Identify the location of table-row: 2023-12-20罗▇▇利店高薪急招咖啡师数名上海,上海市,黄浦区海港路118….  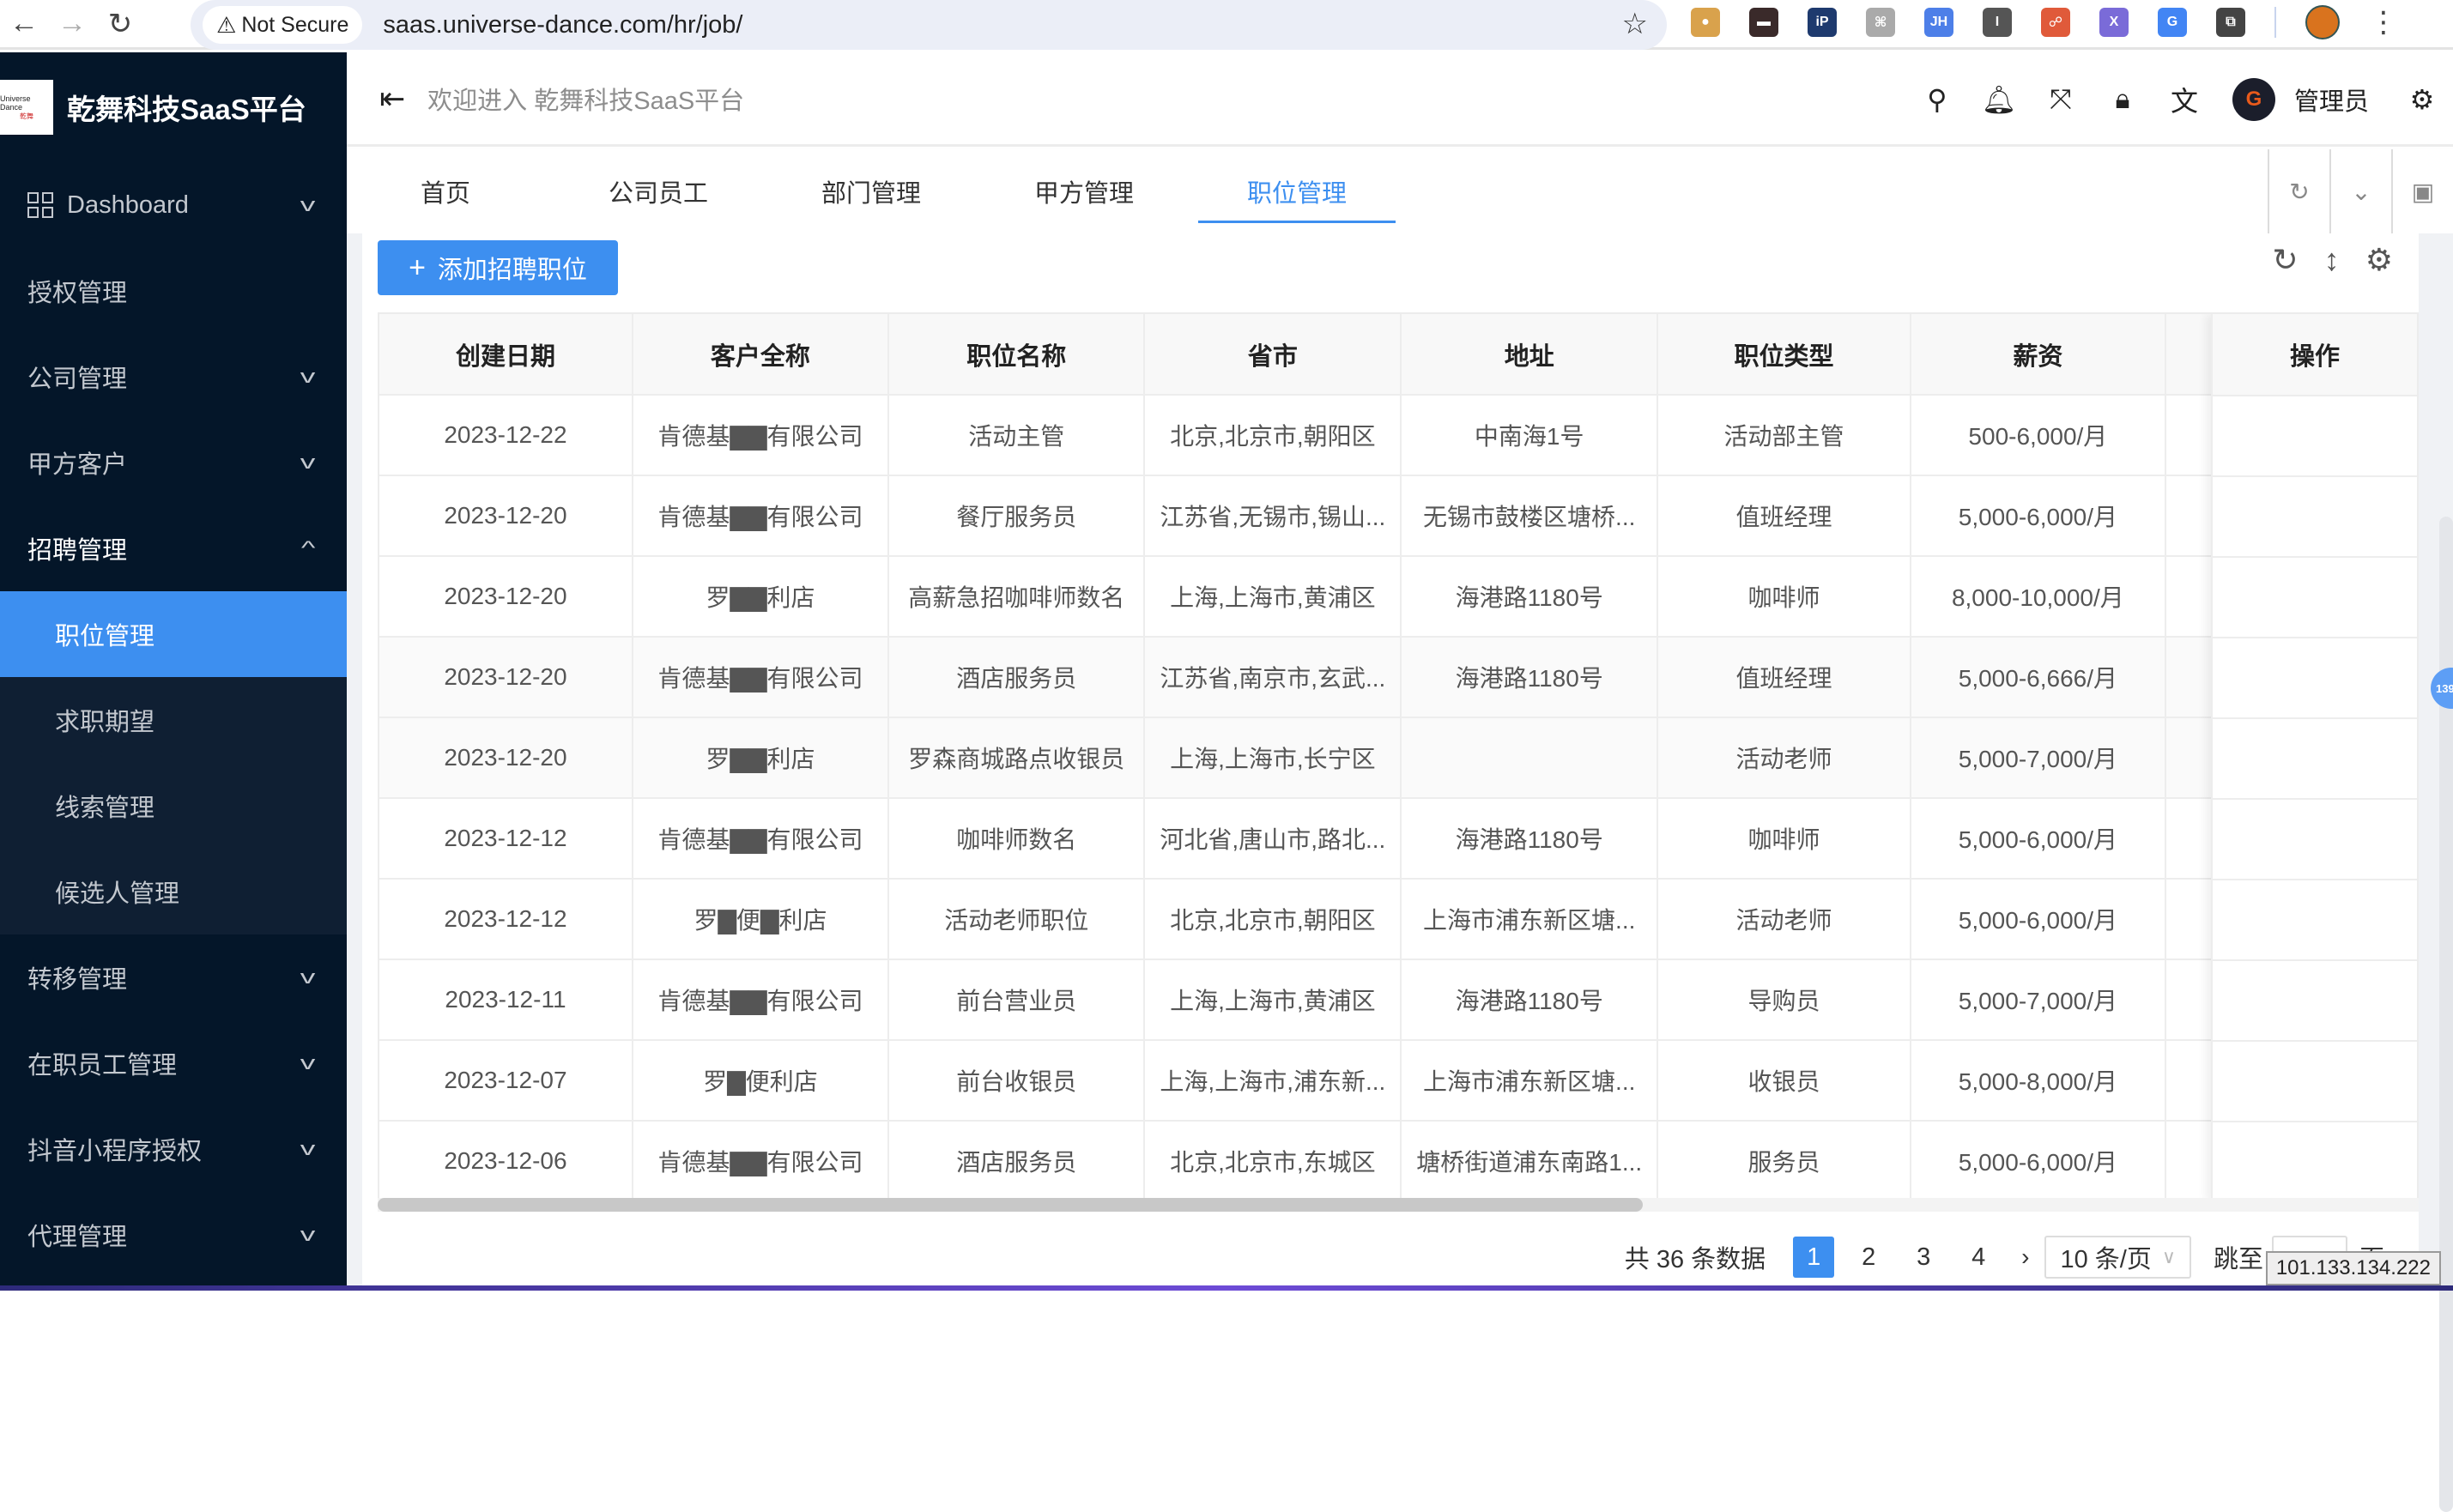
(1397, 596).